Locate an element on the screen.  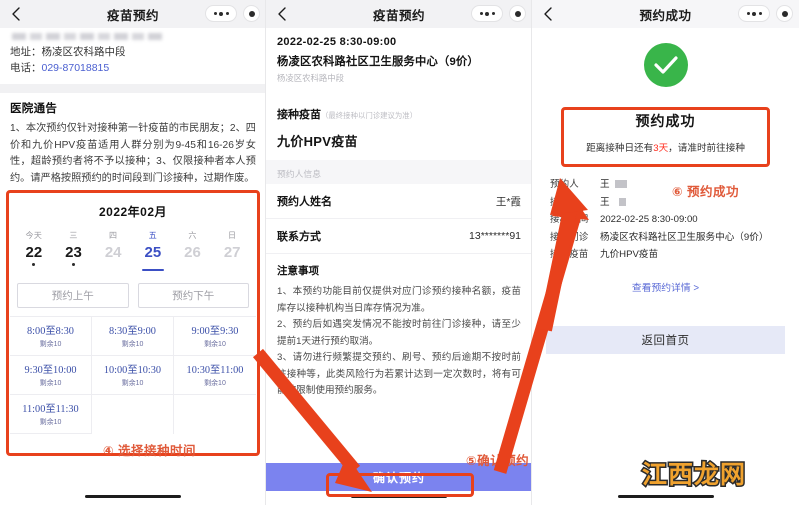
calendar-day-22: 今天 22 is located at coordinates (34, 250).